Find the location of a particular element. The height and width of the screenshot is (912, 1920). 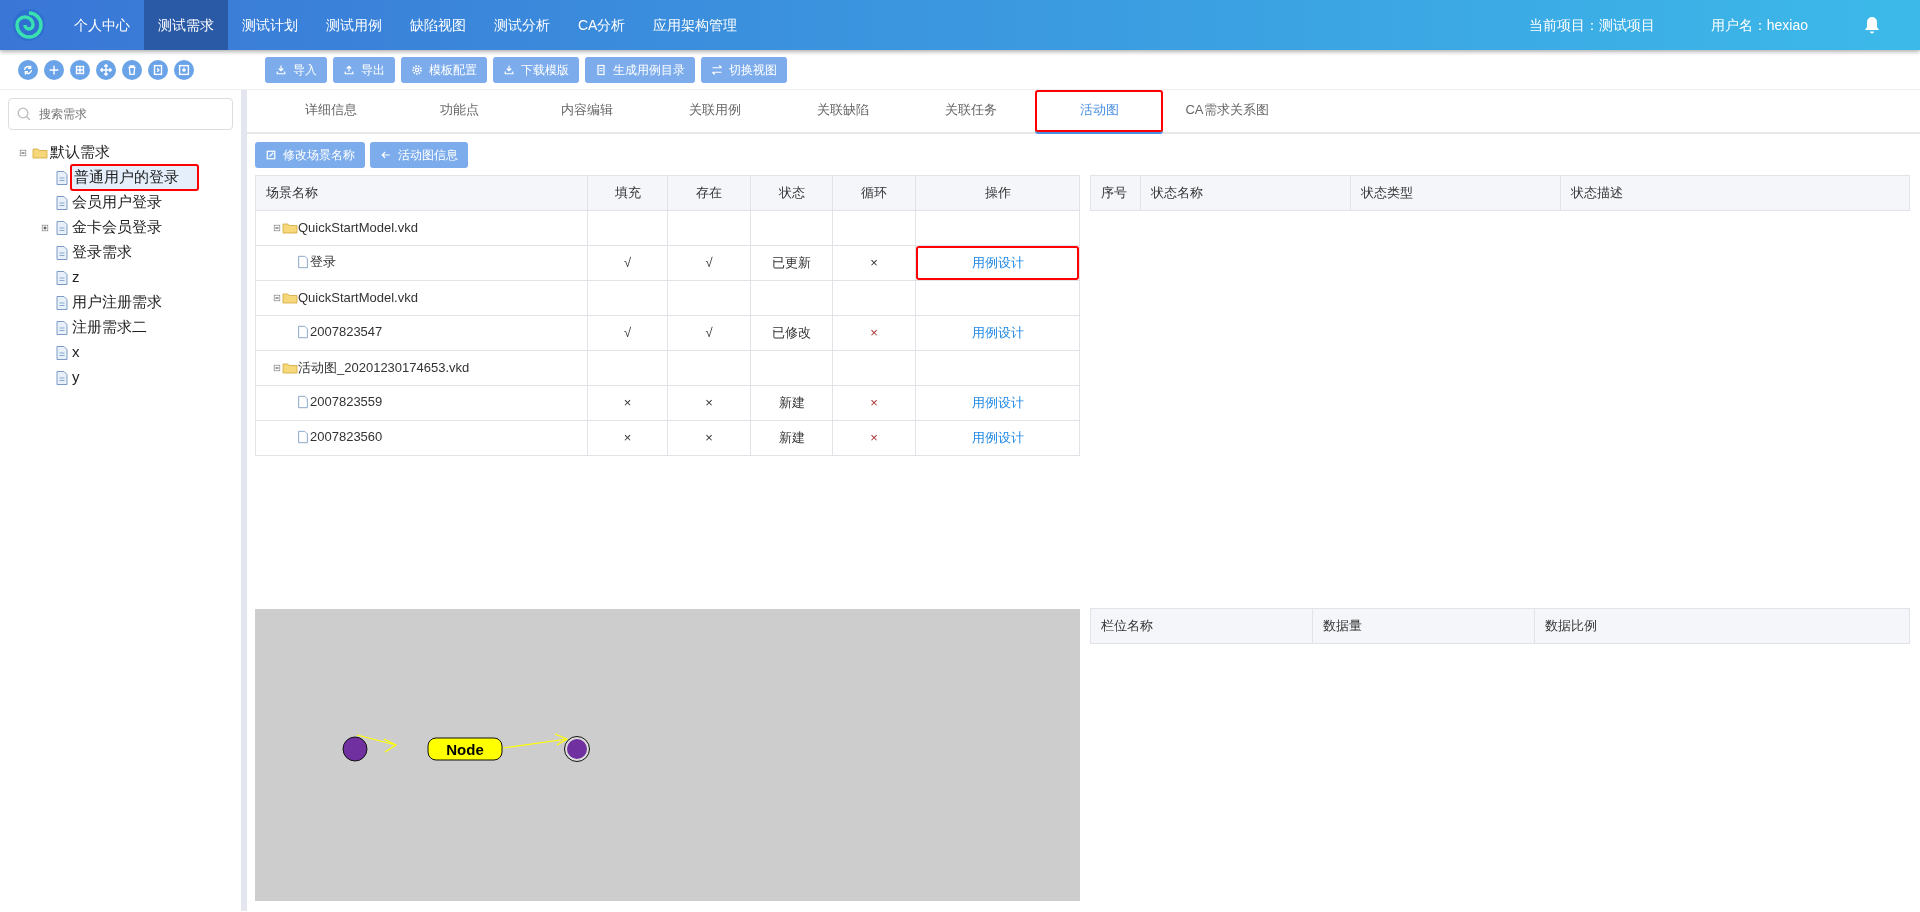

expand-icon is located at coordinates (45, 227).